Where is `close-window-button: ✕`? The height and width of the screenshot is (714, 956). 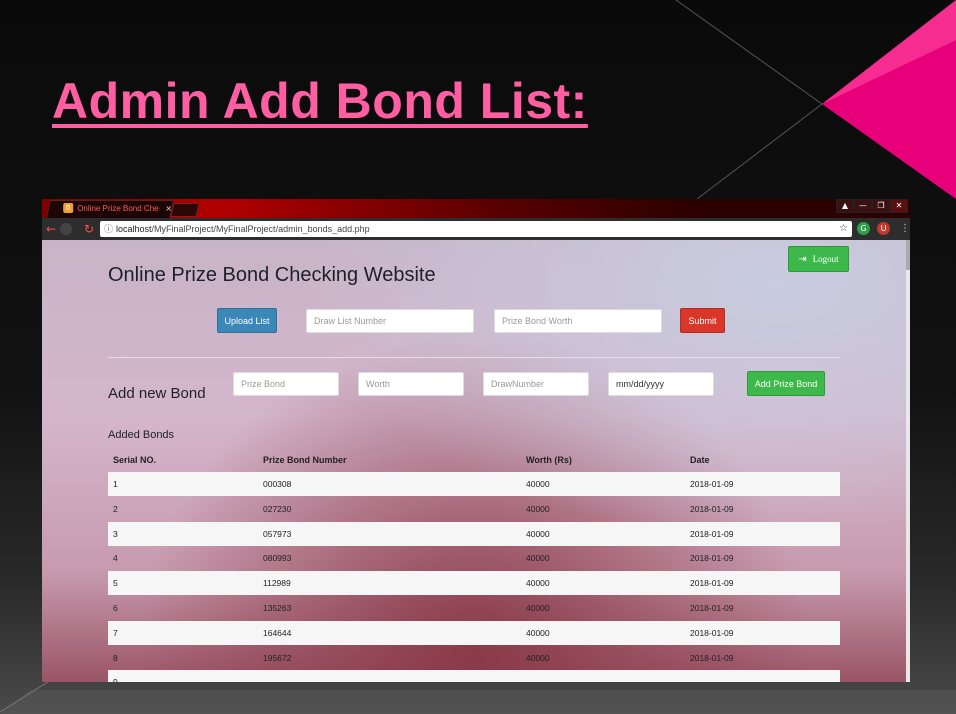 close-window-button: ✕ is located at coordinates (899, 206).